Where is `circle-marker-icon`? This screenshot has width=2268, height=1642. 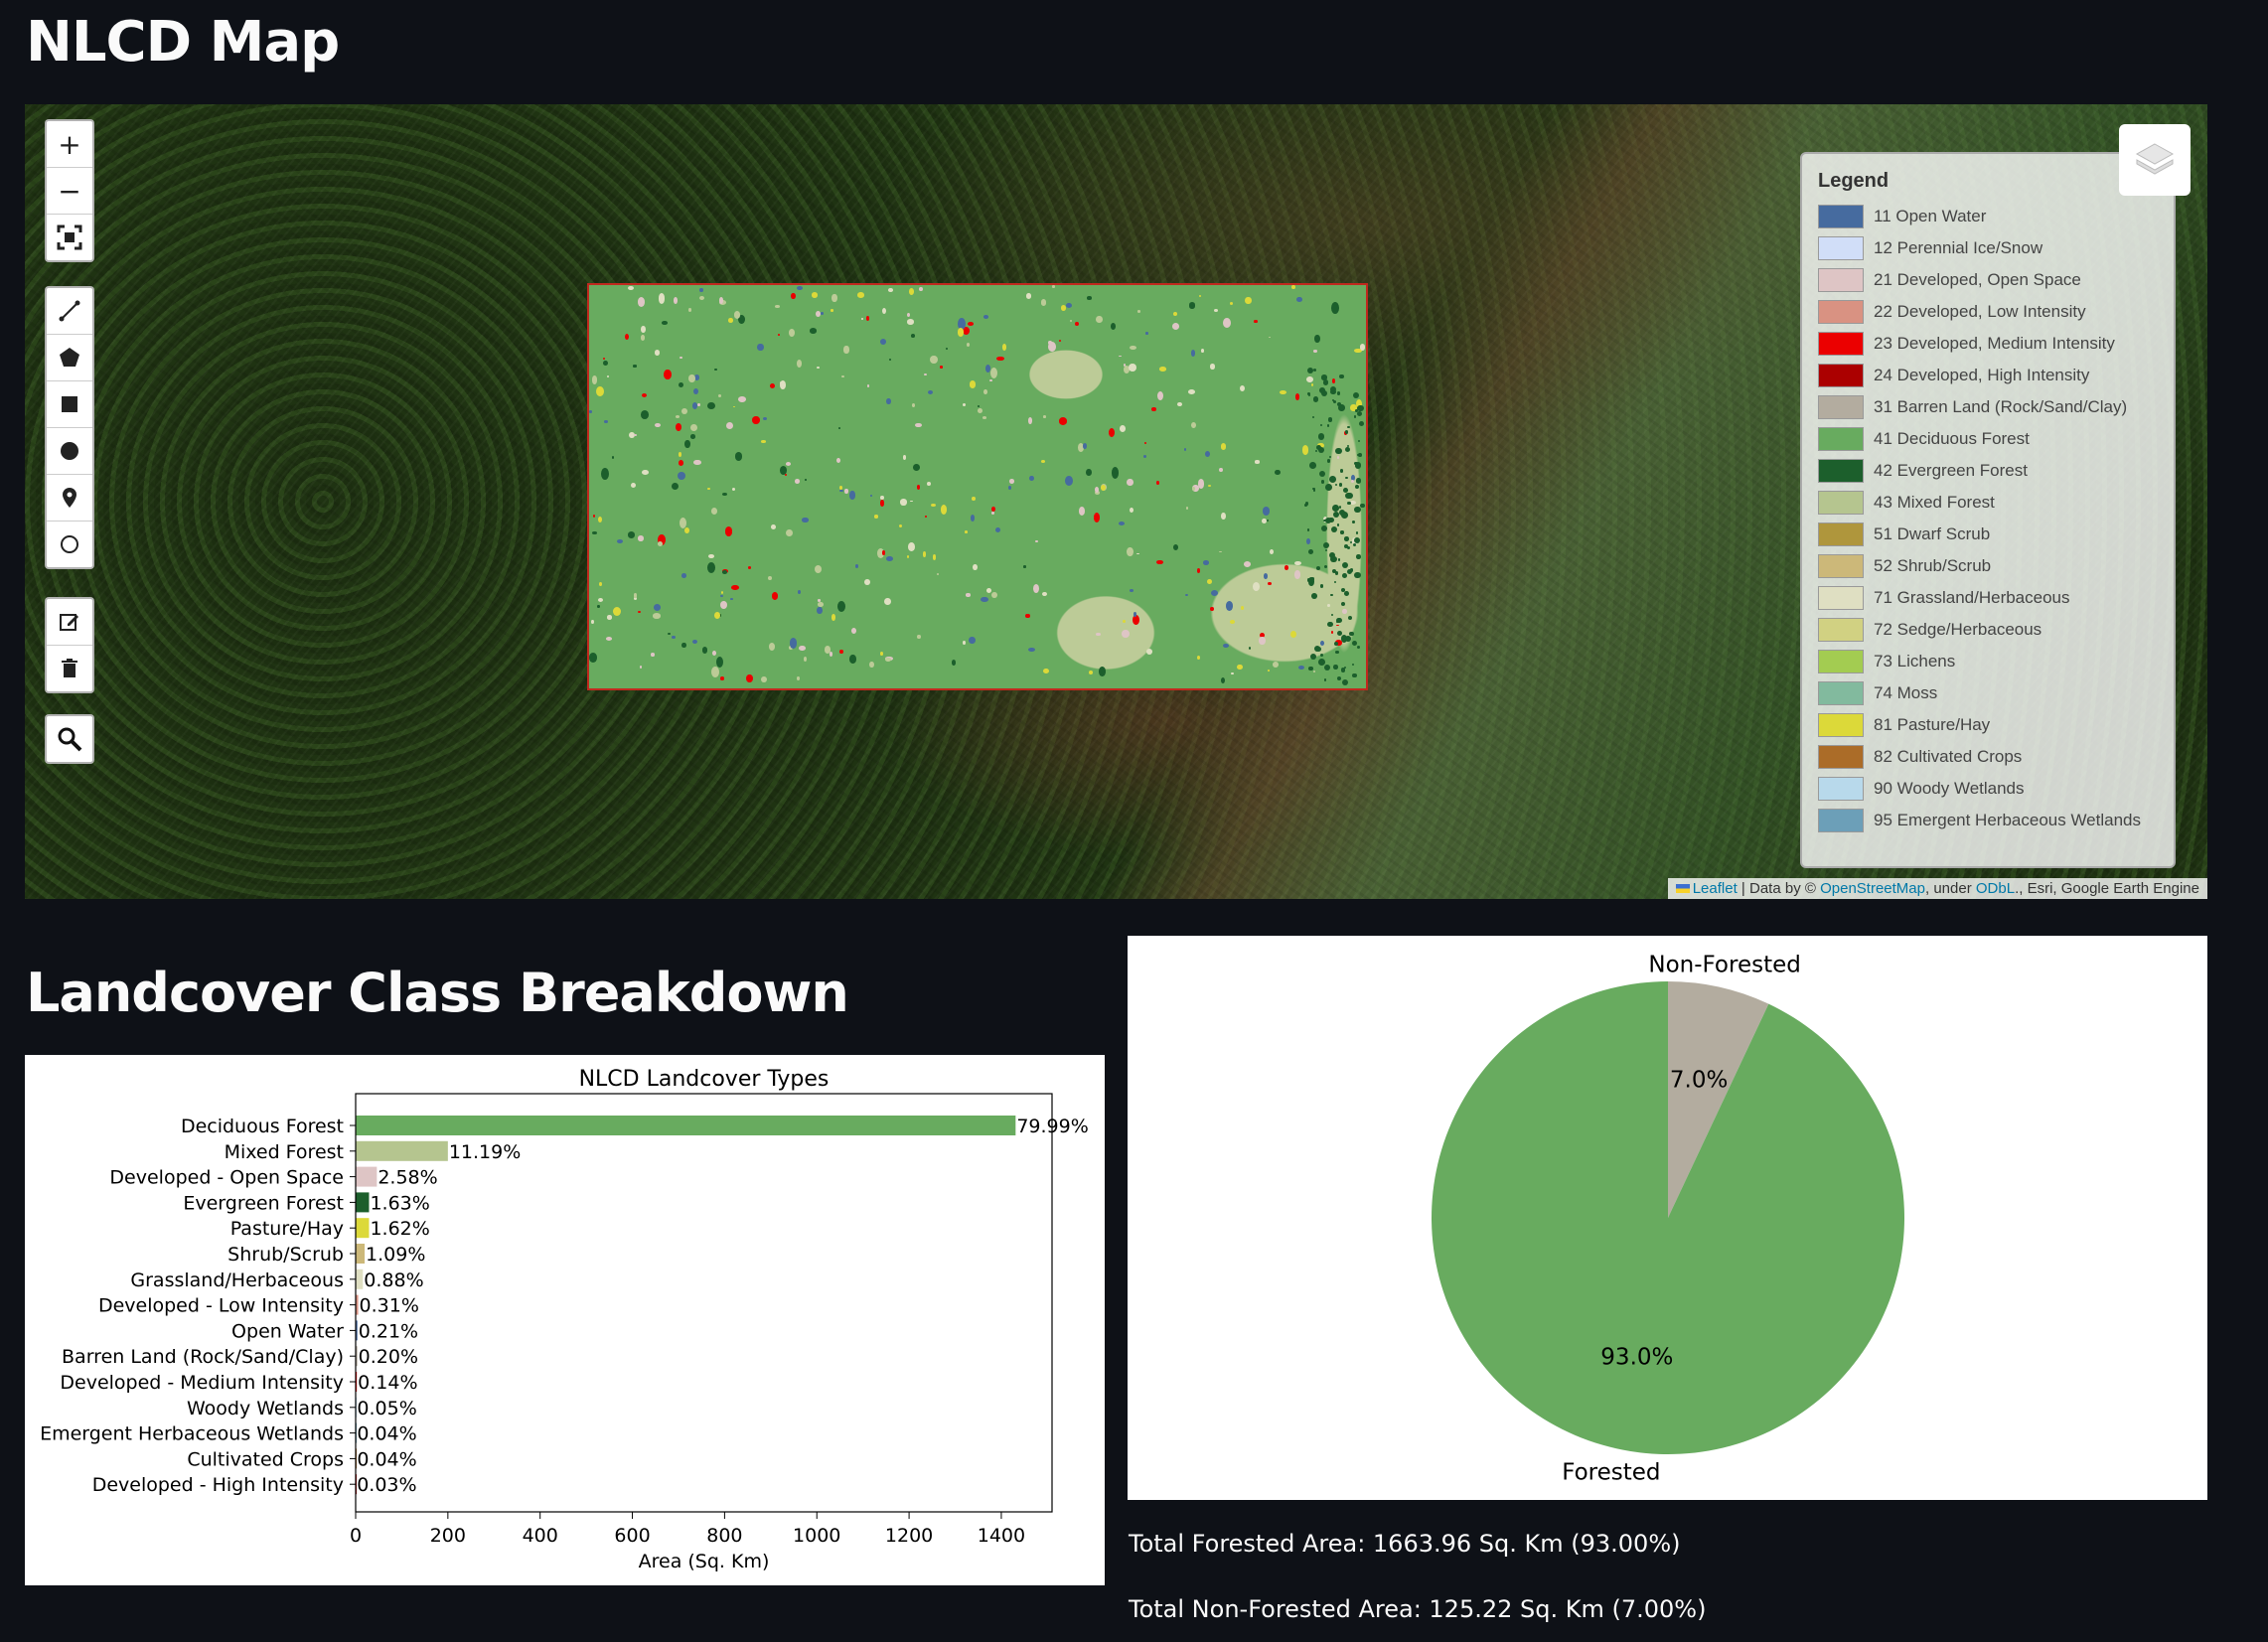 circle-marker-icon is located at coordinates (69, 544).